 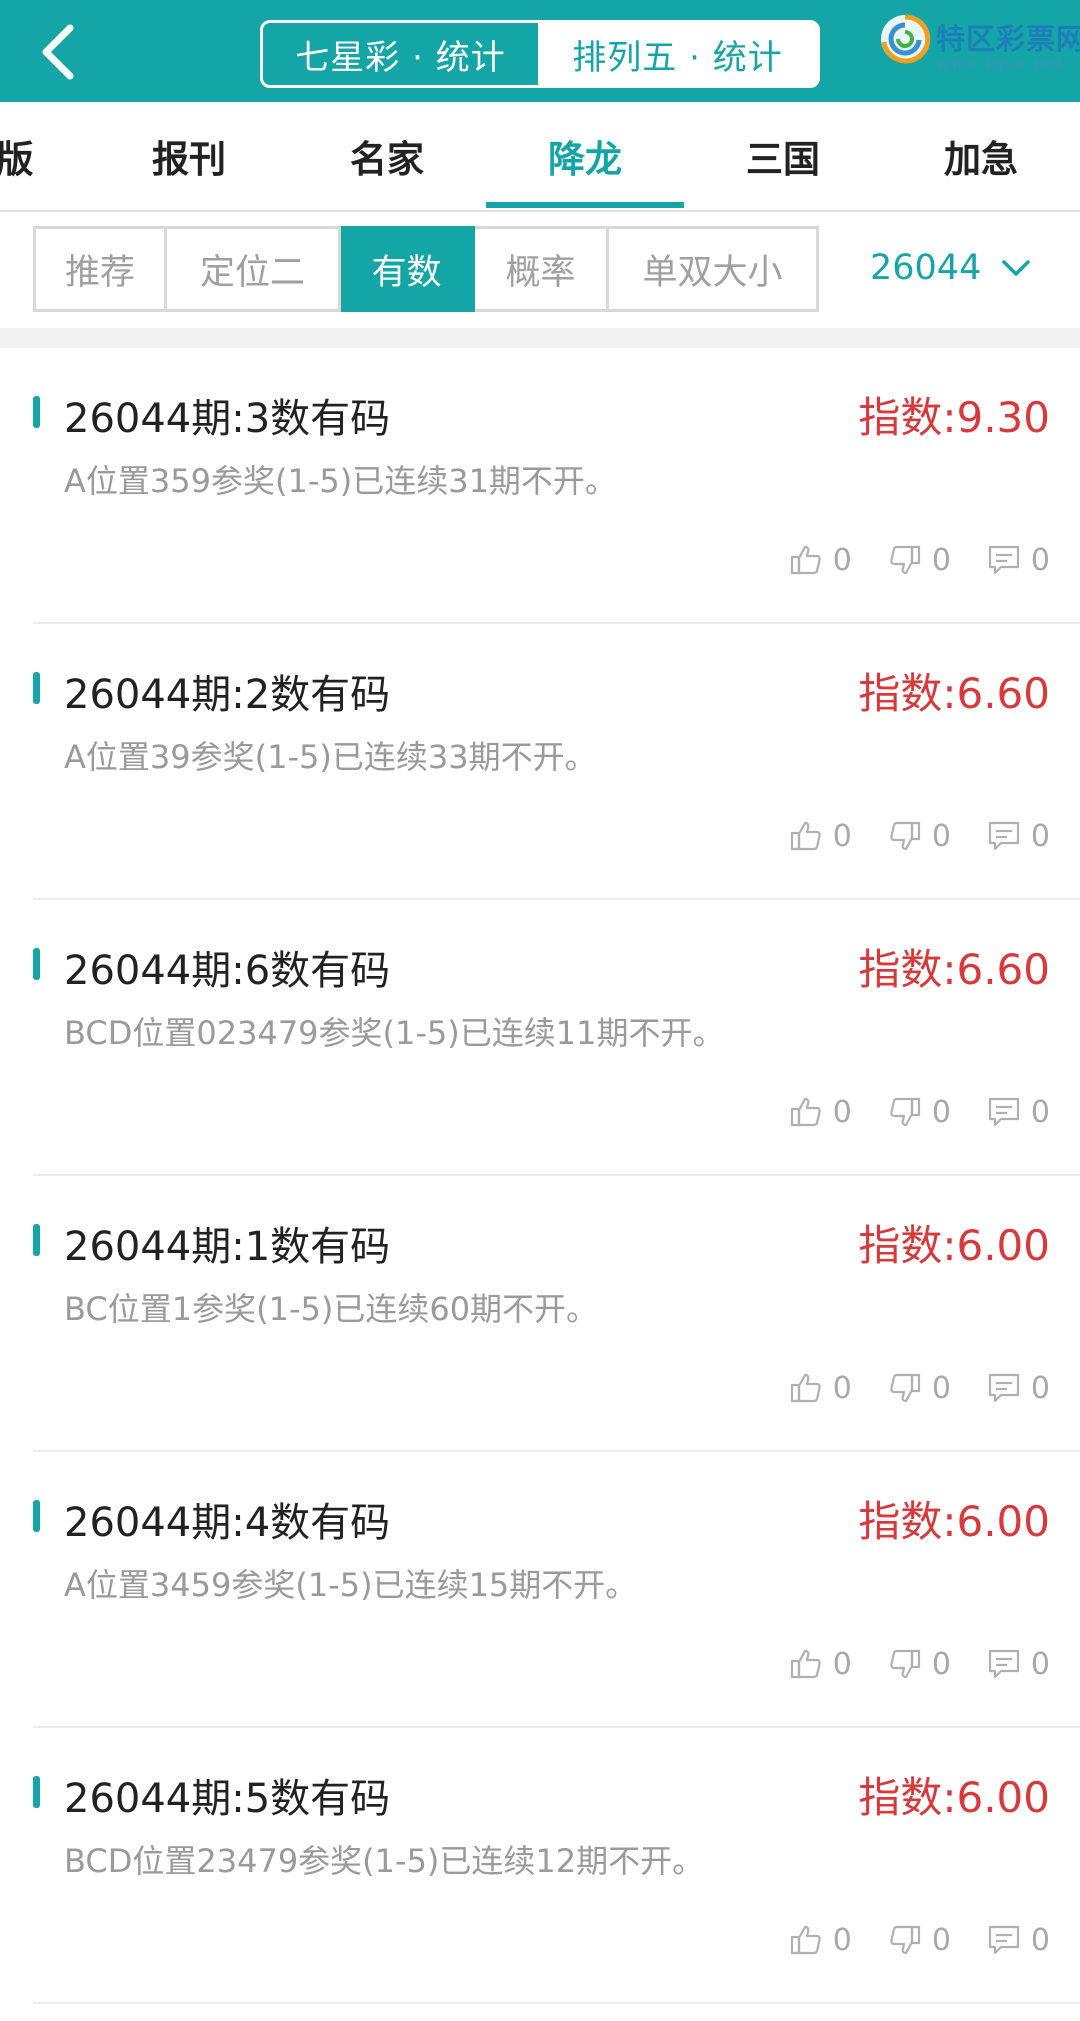 What do you see at coordinates (783, 156) in the screenshot?
I see `tab-sanguo: 三国` at bounding box center [783, 156].